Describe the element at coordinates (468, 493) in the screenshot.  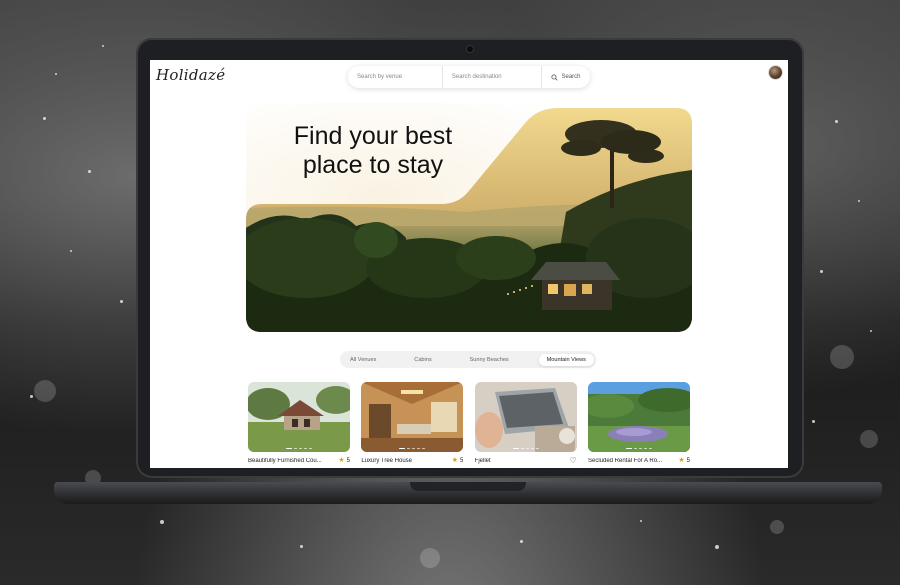
I see `laptop-base` at that location.